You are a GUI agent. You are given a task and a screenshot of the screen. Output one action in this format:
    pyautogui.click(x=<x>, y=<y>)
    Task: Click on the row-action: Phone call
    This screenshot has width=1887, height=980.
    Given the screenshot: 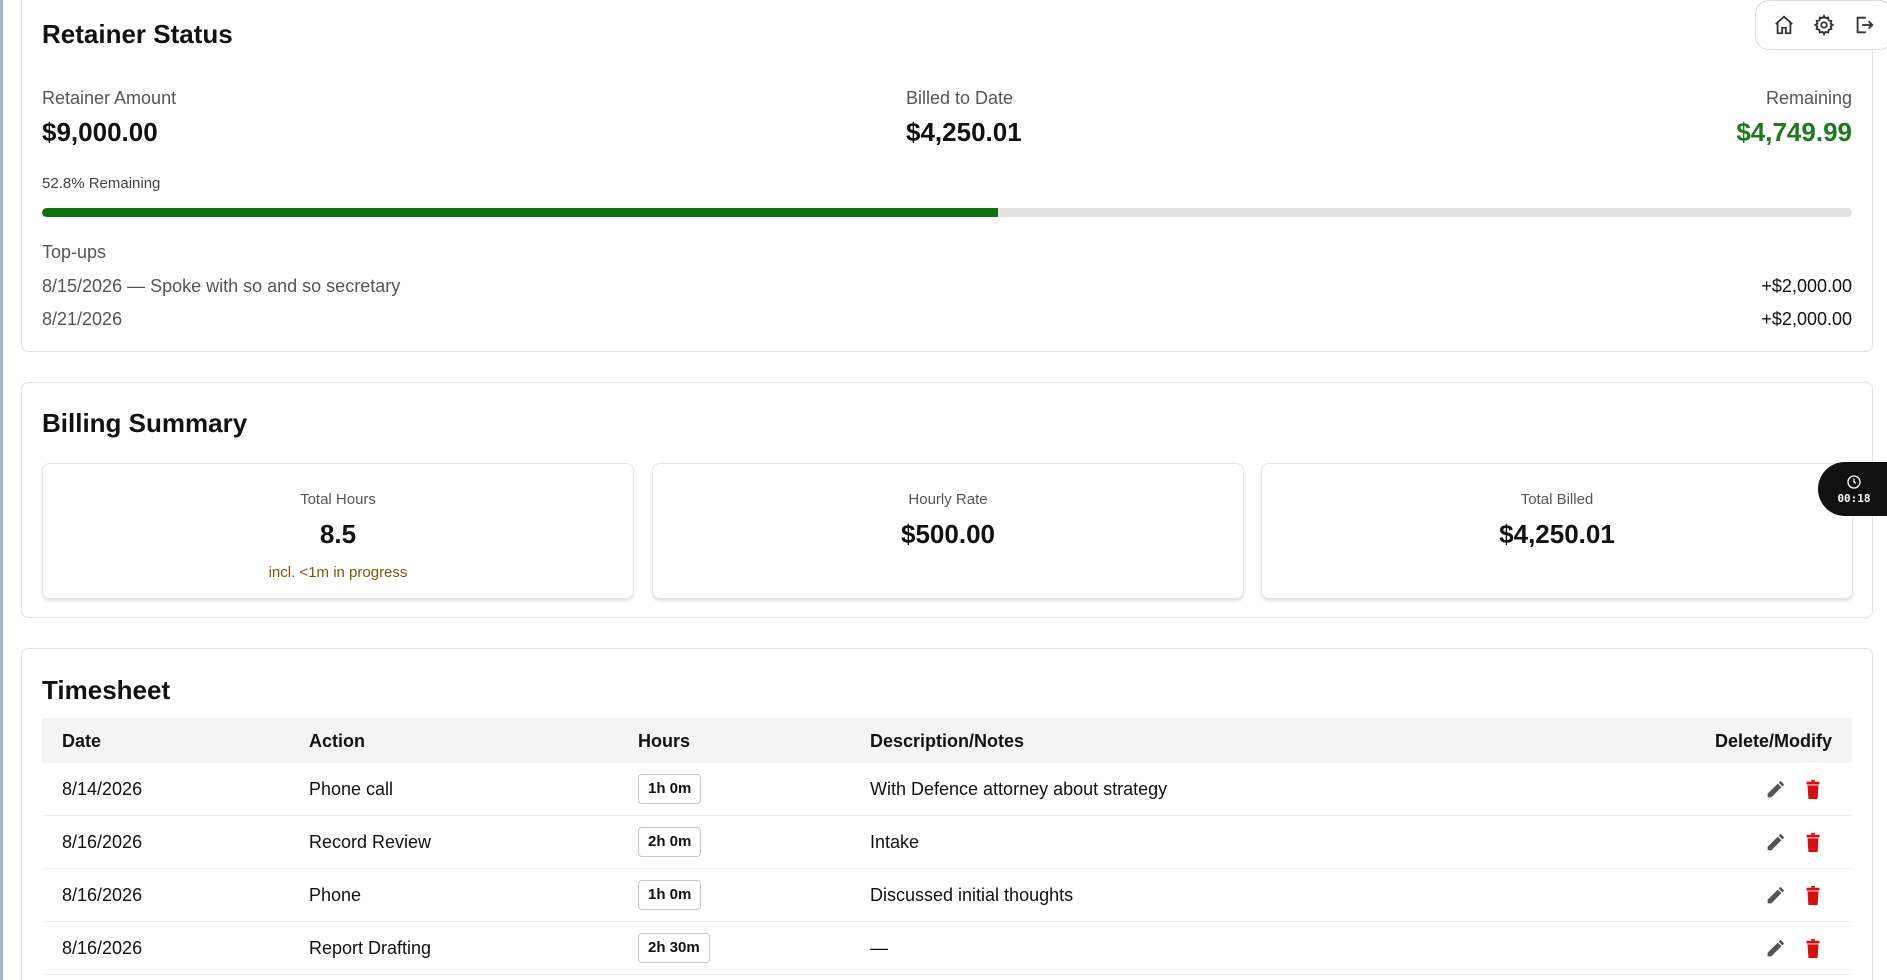 What is the action you would take?
    pyautogui.click(x=351, y=789)
    